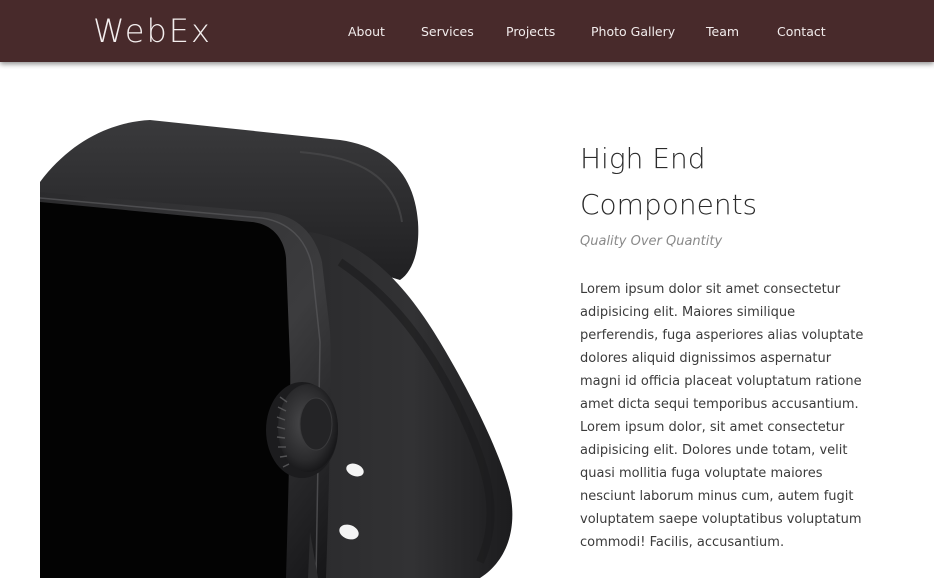 The image size is (934, 578). Describe the element at coordinates (530, 32) in the screenshot. I see `nav-link-projects: Projects` at that location.